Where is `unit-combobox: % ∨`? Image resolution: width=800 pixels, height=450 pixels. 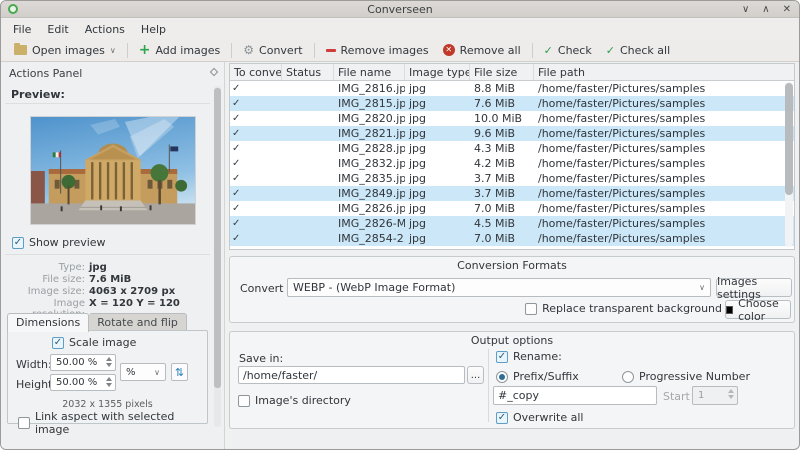
unit-combobox: % ∨ is located at coordinates (143, 372).